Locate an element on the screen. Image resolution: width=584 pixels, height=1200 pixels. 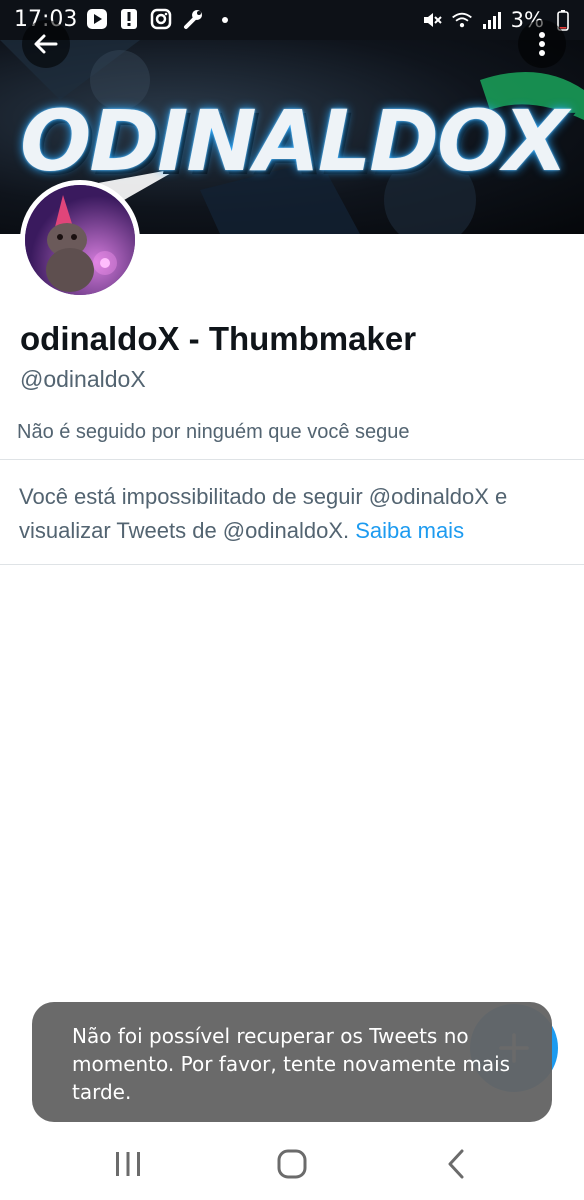
mute-icon is located at coordinates (432, 20).